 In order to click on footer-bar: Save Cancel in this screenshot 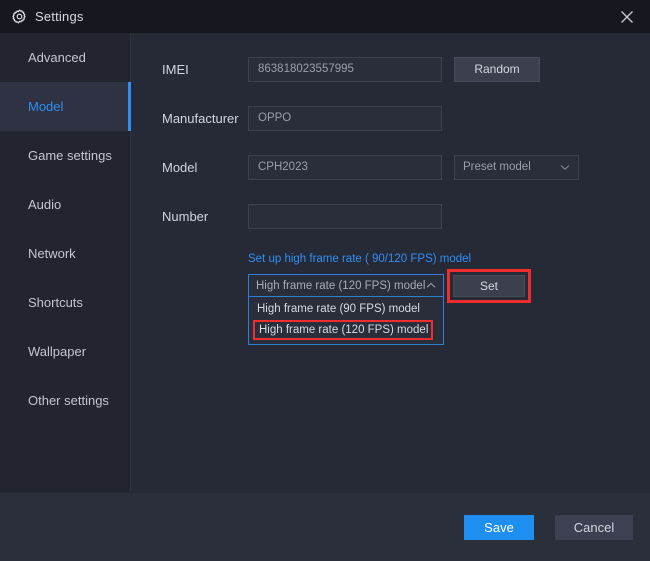, I will do `click(325, 527)`.